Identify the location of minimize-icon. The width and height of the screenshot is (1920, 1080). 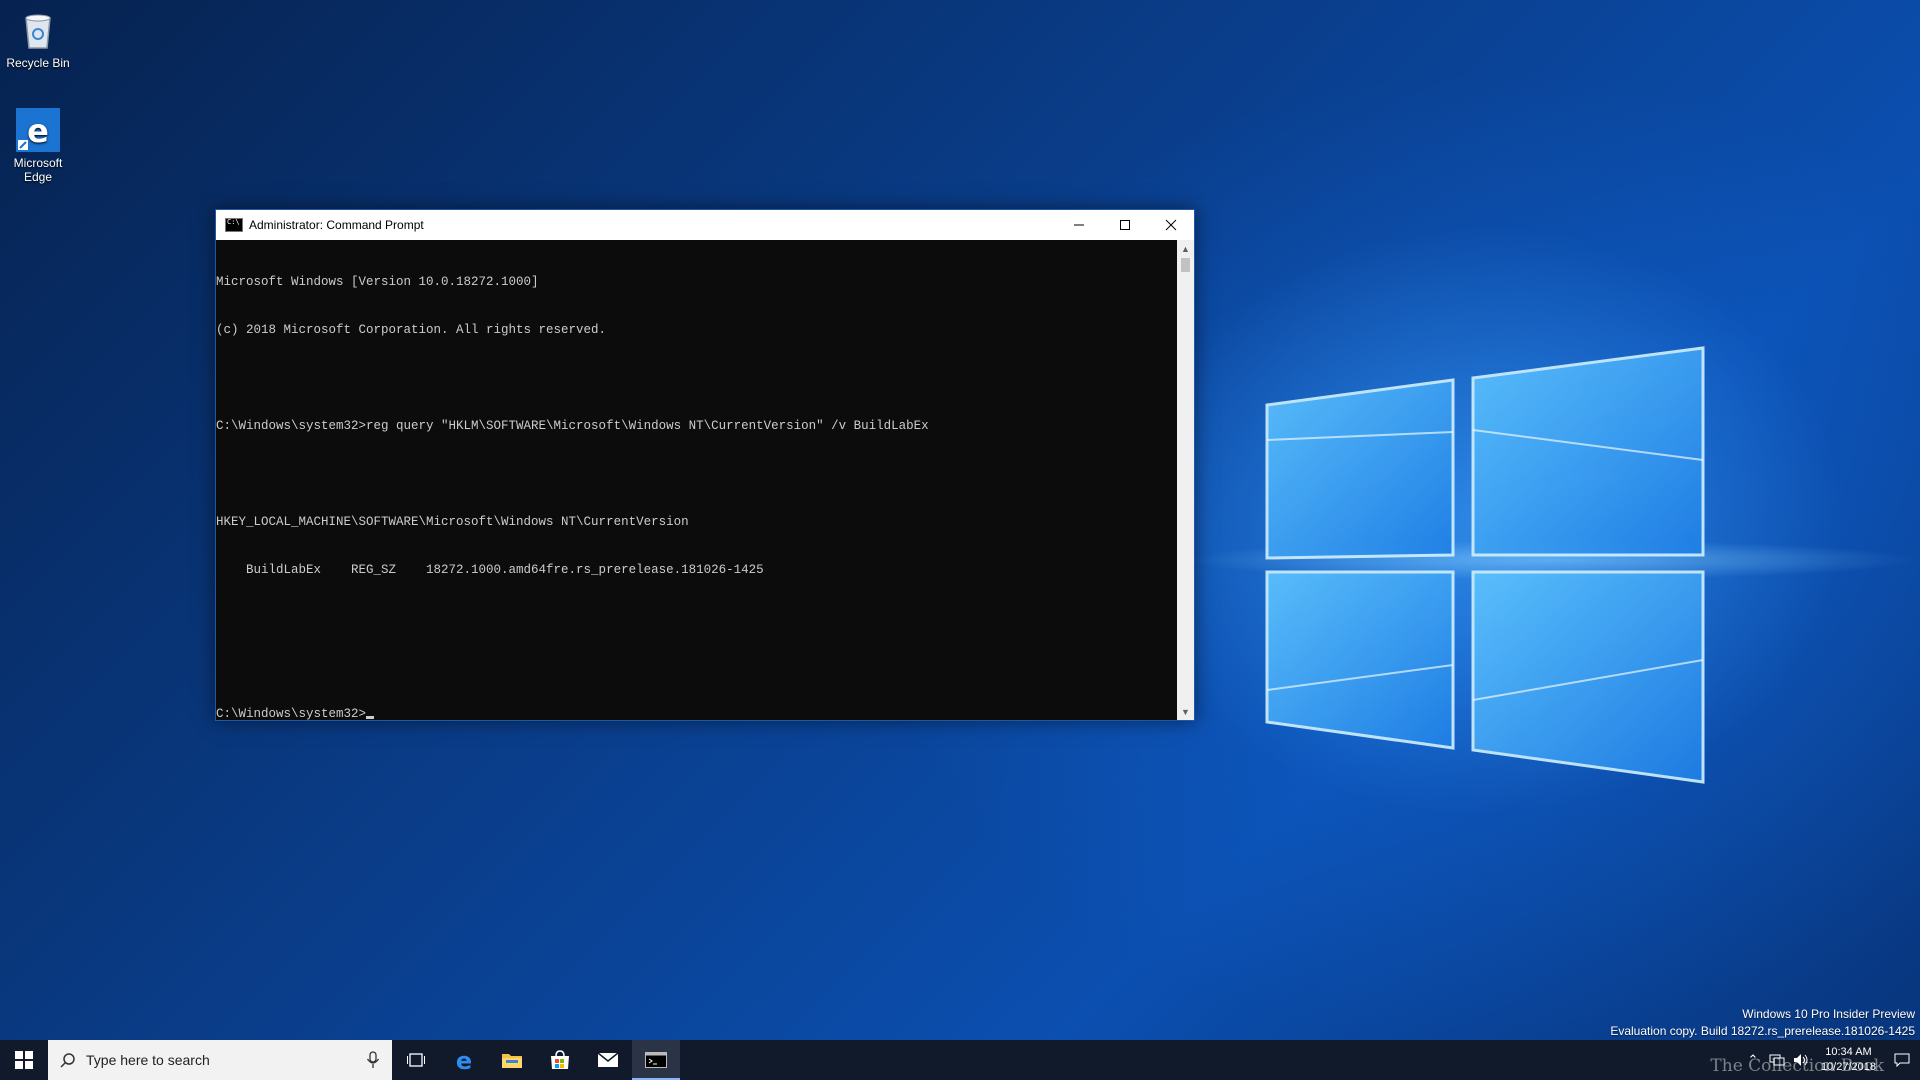
(1079, 225).